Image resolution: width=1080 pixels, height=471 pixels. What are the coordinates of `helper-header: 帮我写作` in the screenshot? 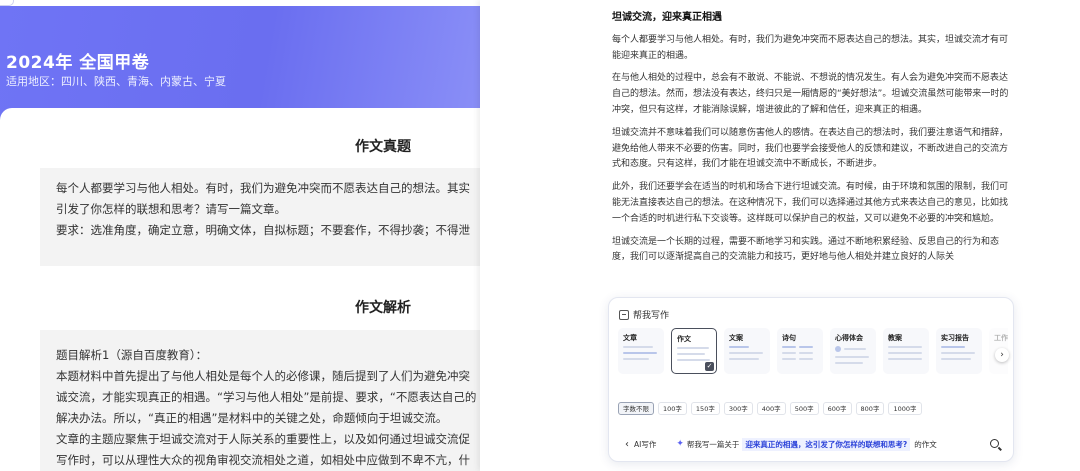 It's located at (644, 314).